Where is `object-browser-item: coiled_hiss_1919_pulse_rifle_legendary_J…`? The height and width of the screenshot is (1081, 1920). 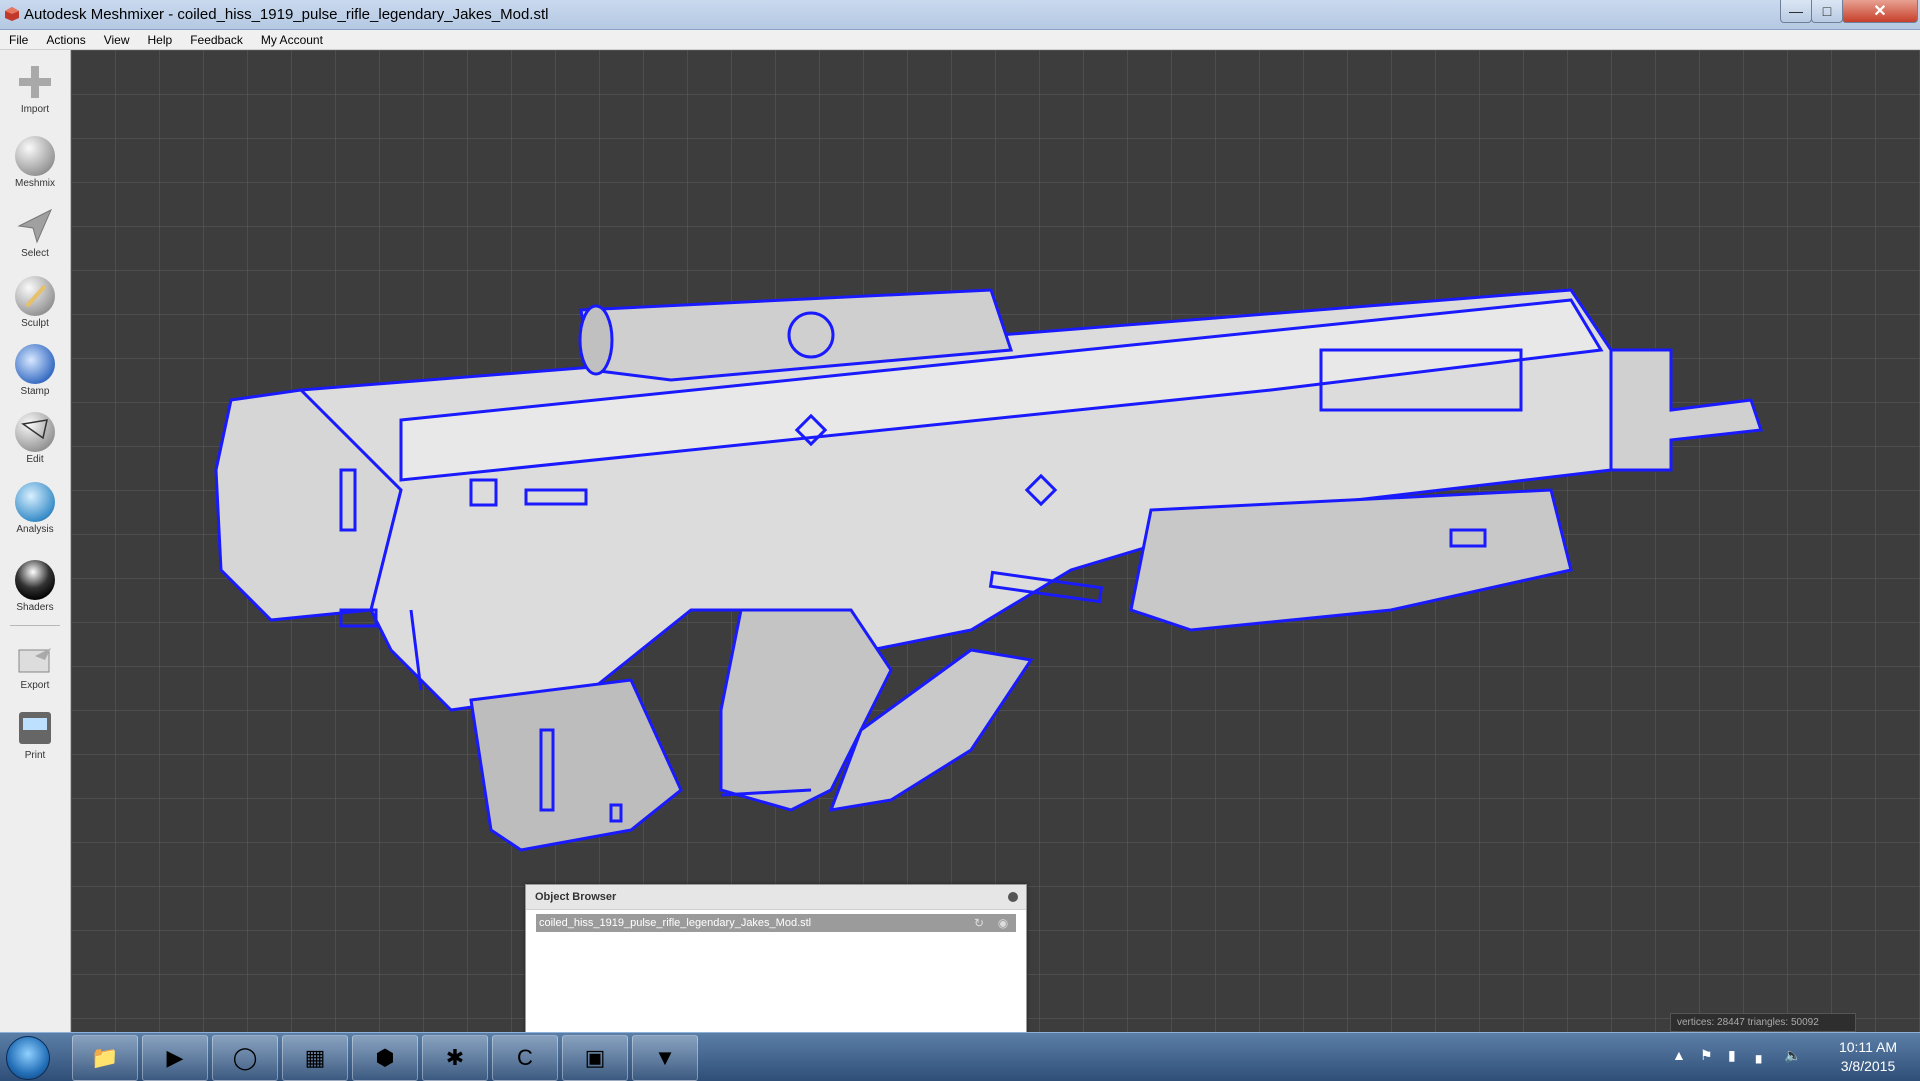
object-browser-item: coiled_hiss_1919_pulse_rifle_legendary_J… is located at coordinates (776, 923).